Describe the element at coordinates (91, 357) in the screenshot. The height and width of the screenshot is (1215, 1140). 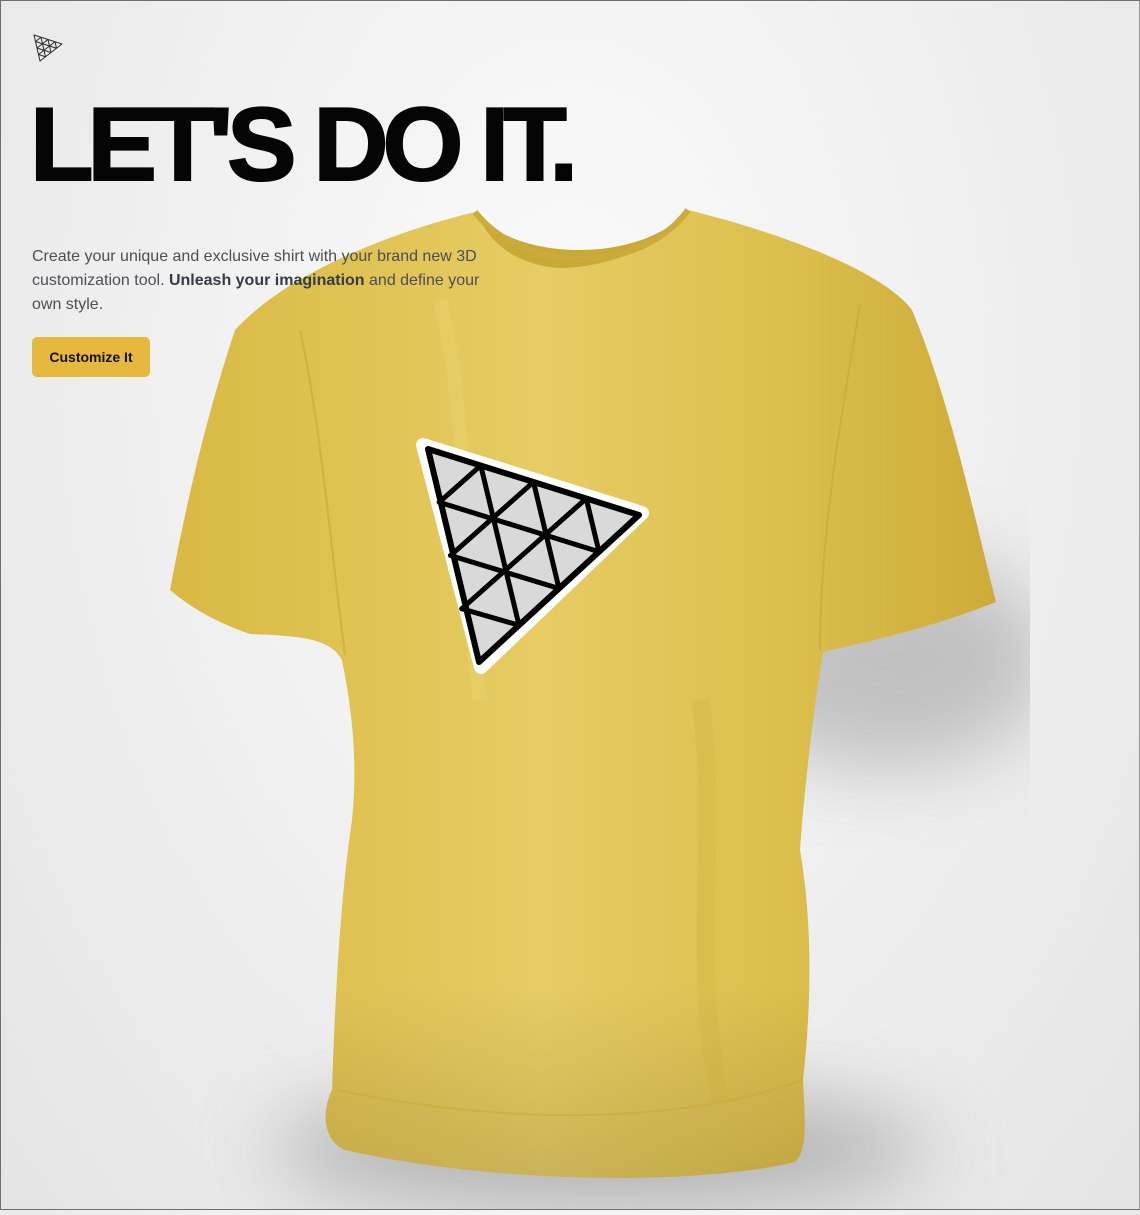
I see `customize-button: Customize It` at that location.